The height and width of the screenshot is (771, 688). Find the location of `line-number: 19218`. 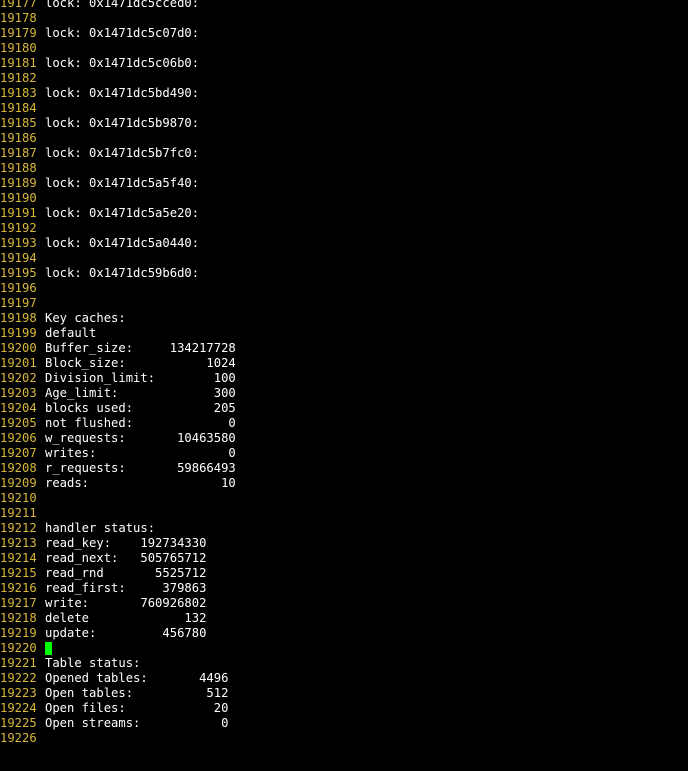

line-number: 19218 is located at coordinates (18, 618).